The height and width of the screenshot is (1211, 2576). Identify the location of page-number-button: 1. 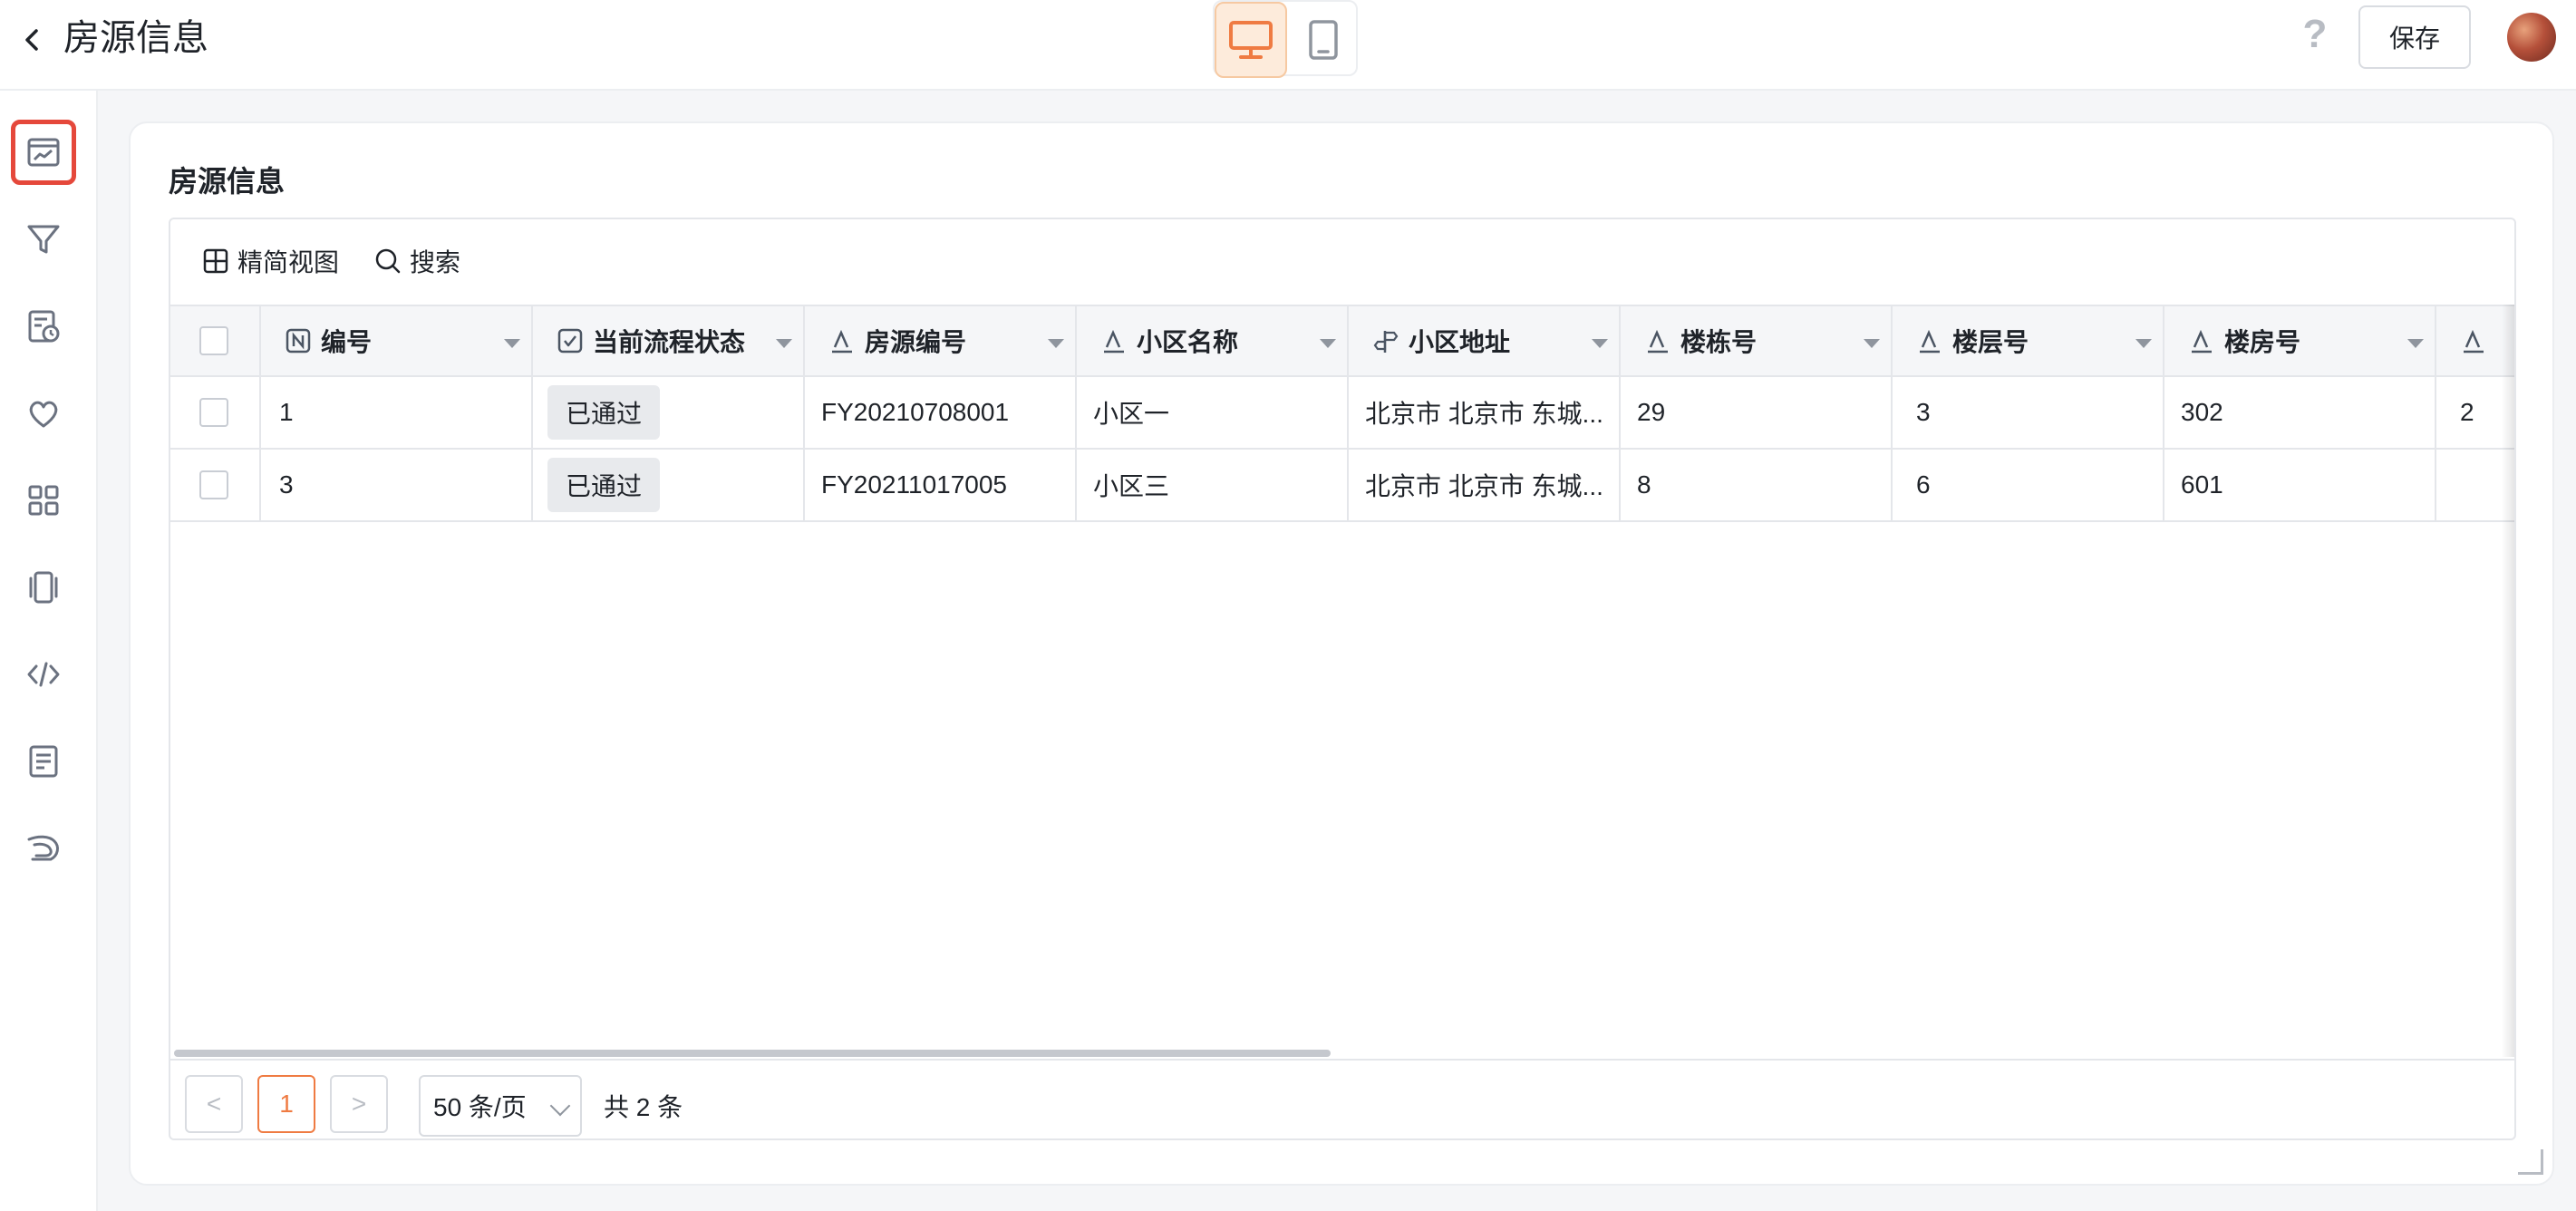
(286, 1104).